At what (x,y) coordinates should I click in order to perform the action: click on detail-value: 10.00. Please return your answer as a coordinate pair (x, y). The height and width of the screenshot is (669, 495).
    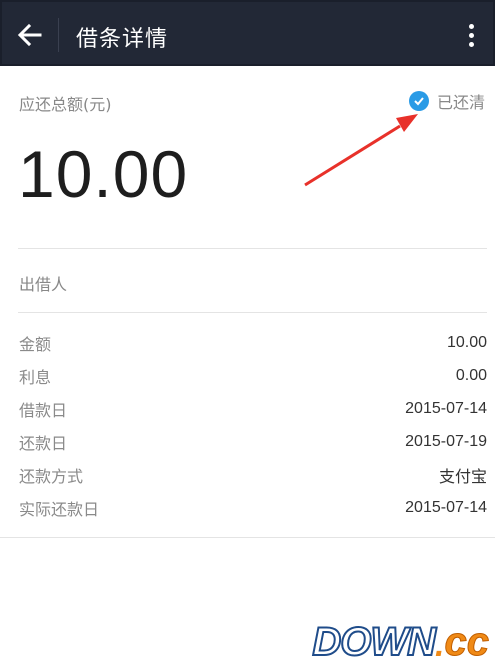
    Looking at the image, I should click on (466, 342).